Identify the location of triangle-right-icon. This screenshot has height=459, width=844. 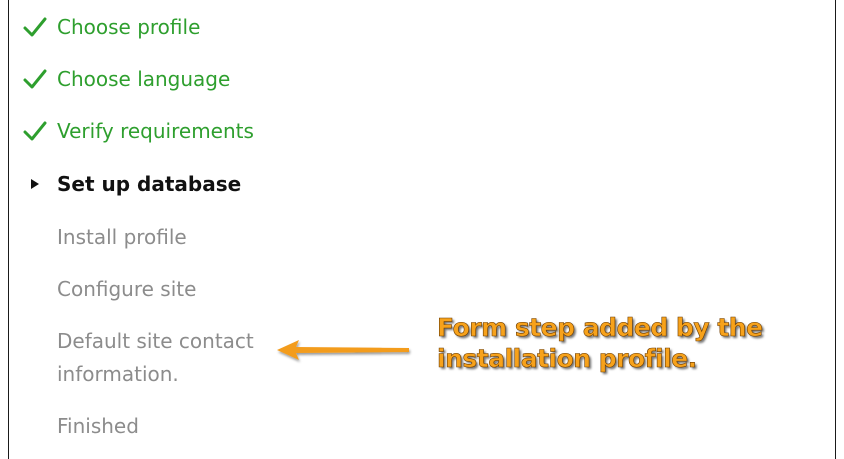
(35, 184).